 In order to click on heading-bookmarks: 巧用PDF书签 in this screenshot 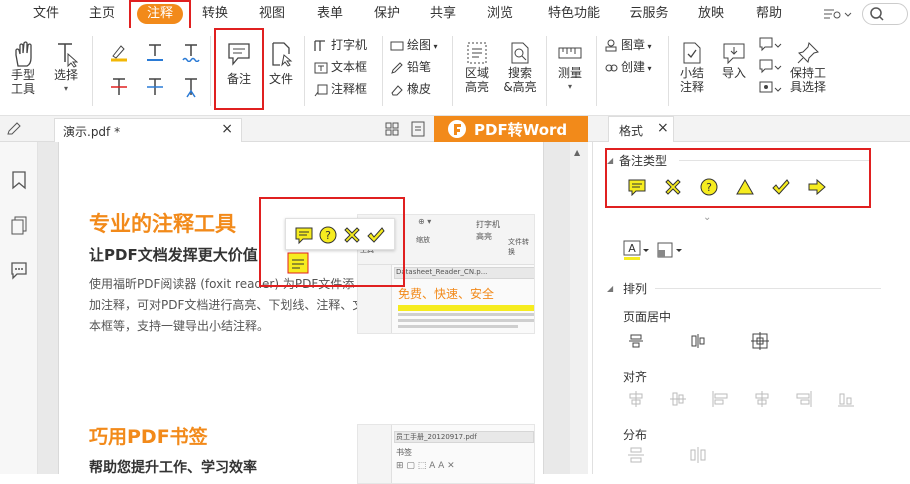, I will do `click(148, 437)`.